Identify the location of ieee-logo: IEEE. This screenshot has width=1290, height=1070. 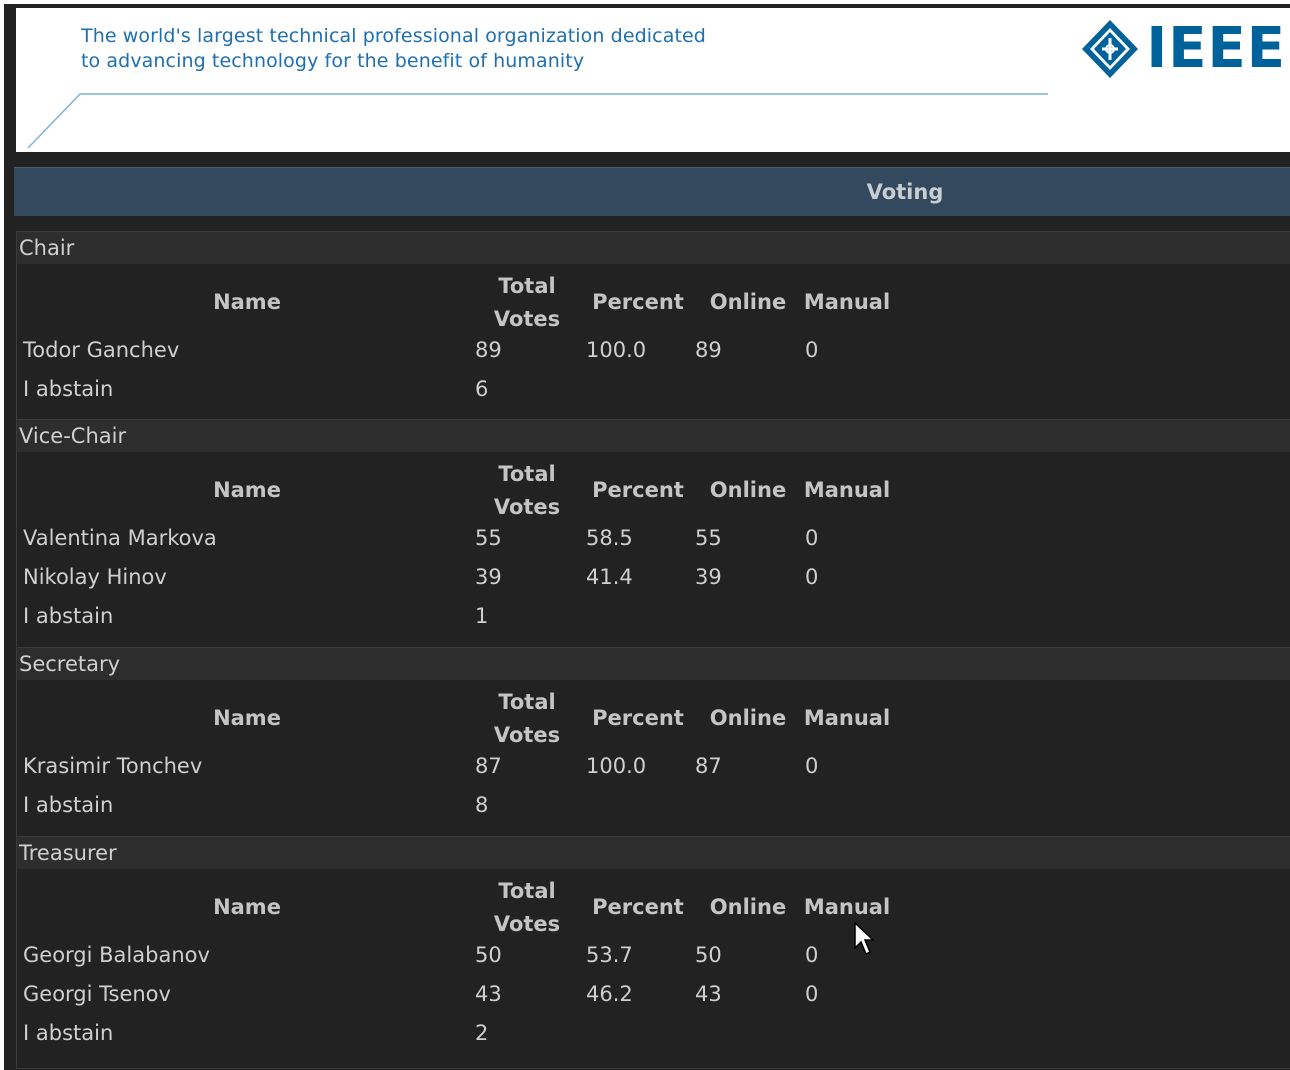
(1183, 49).